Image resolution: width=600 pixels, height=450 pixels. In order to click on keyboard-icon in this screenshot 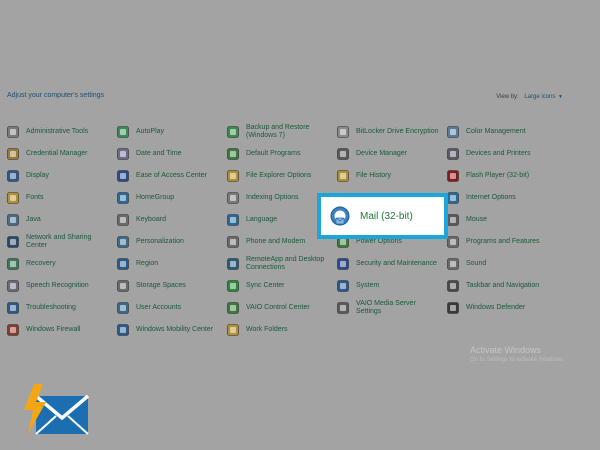, I will do `click(123, 220)`.